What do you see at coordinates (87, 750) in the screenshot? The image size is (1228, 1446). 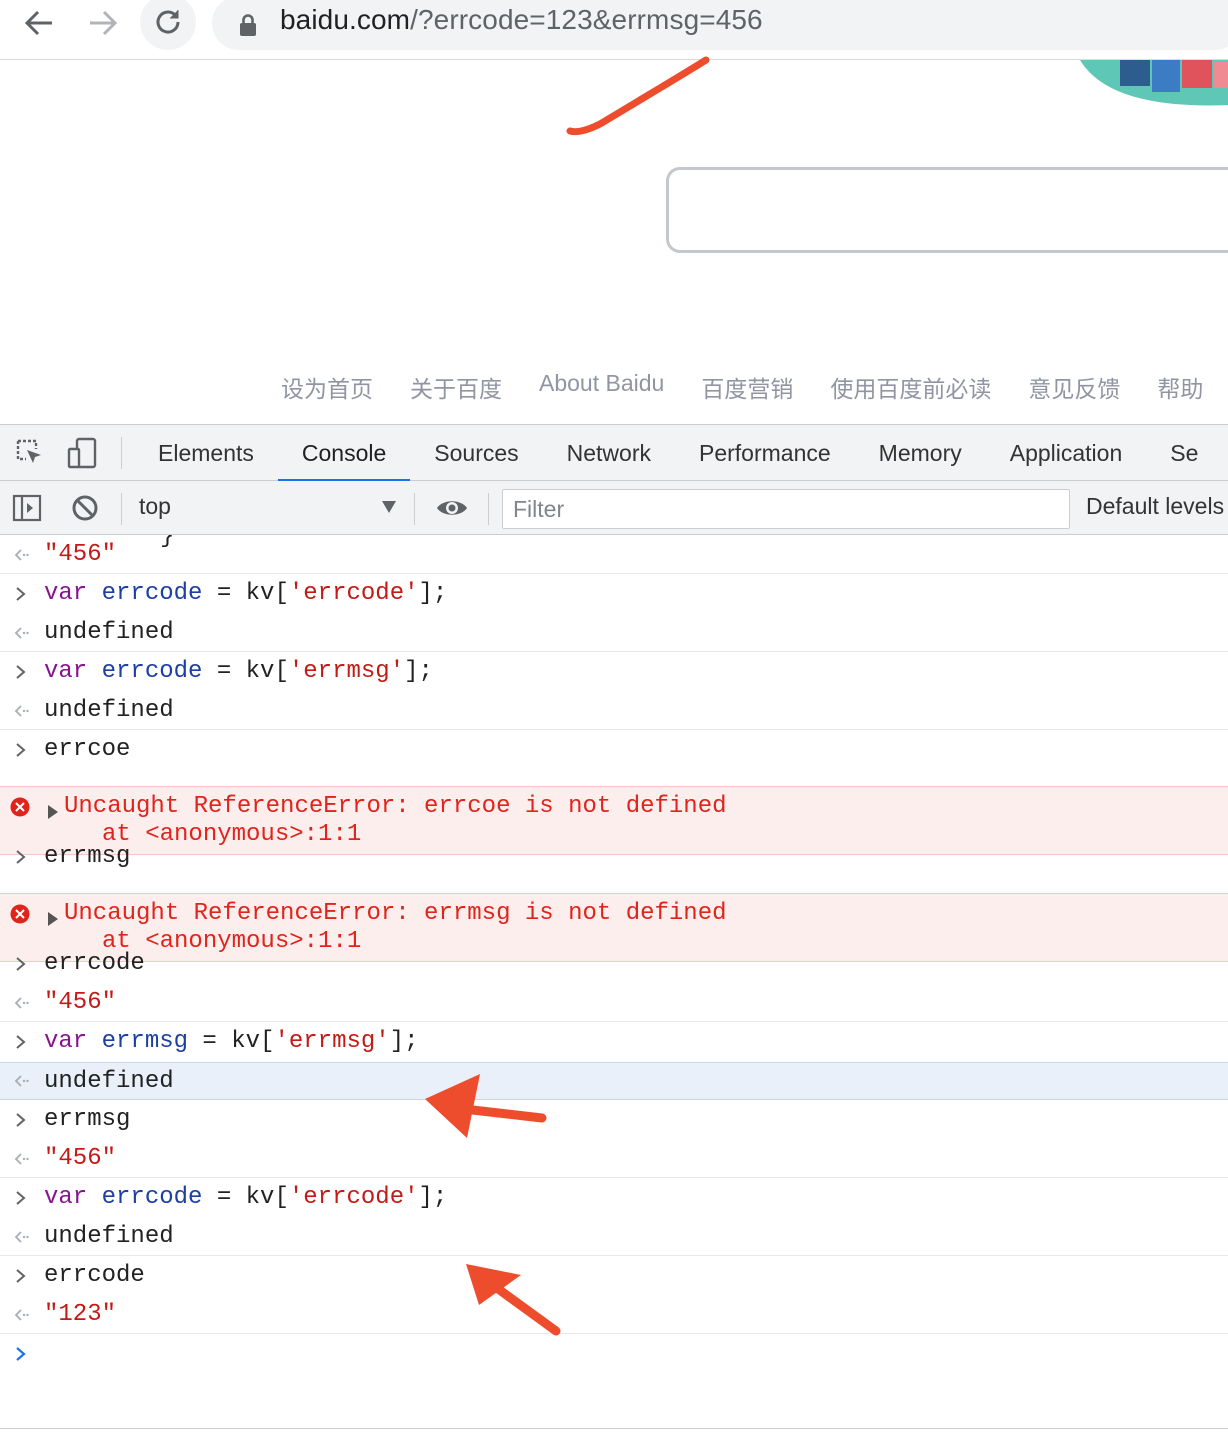 I see `console-text: errcoe` at bounding box center [87, 750].